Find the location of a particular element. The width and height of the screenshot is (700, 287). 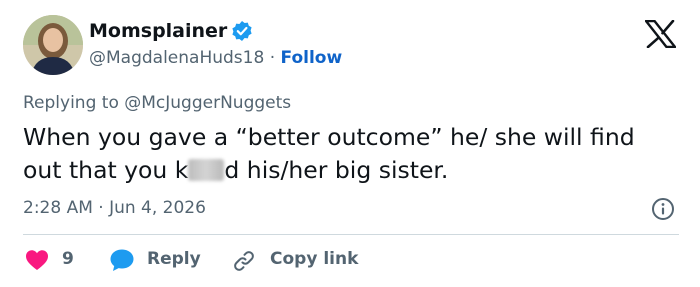

info-icon is located at coordinates (663, 209).